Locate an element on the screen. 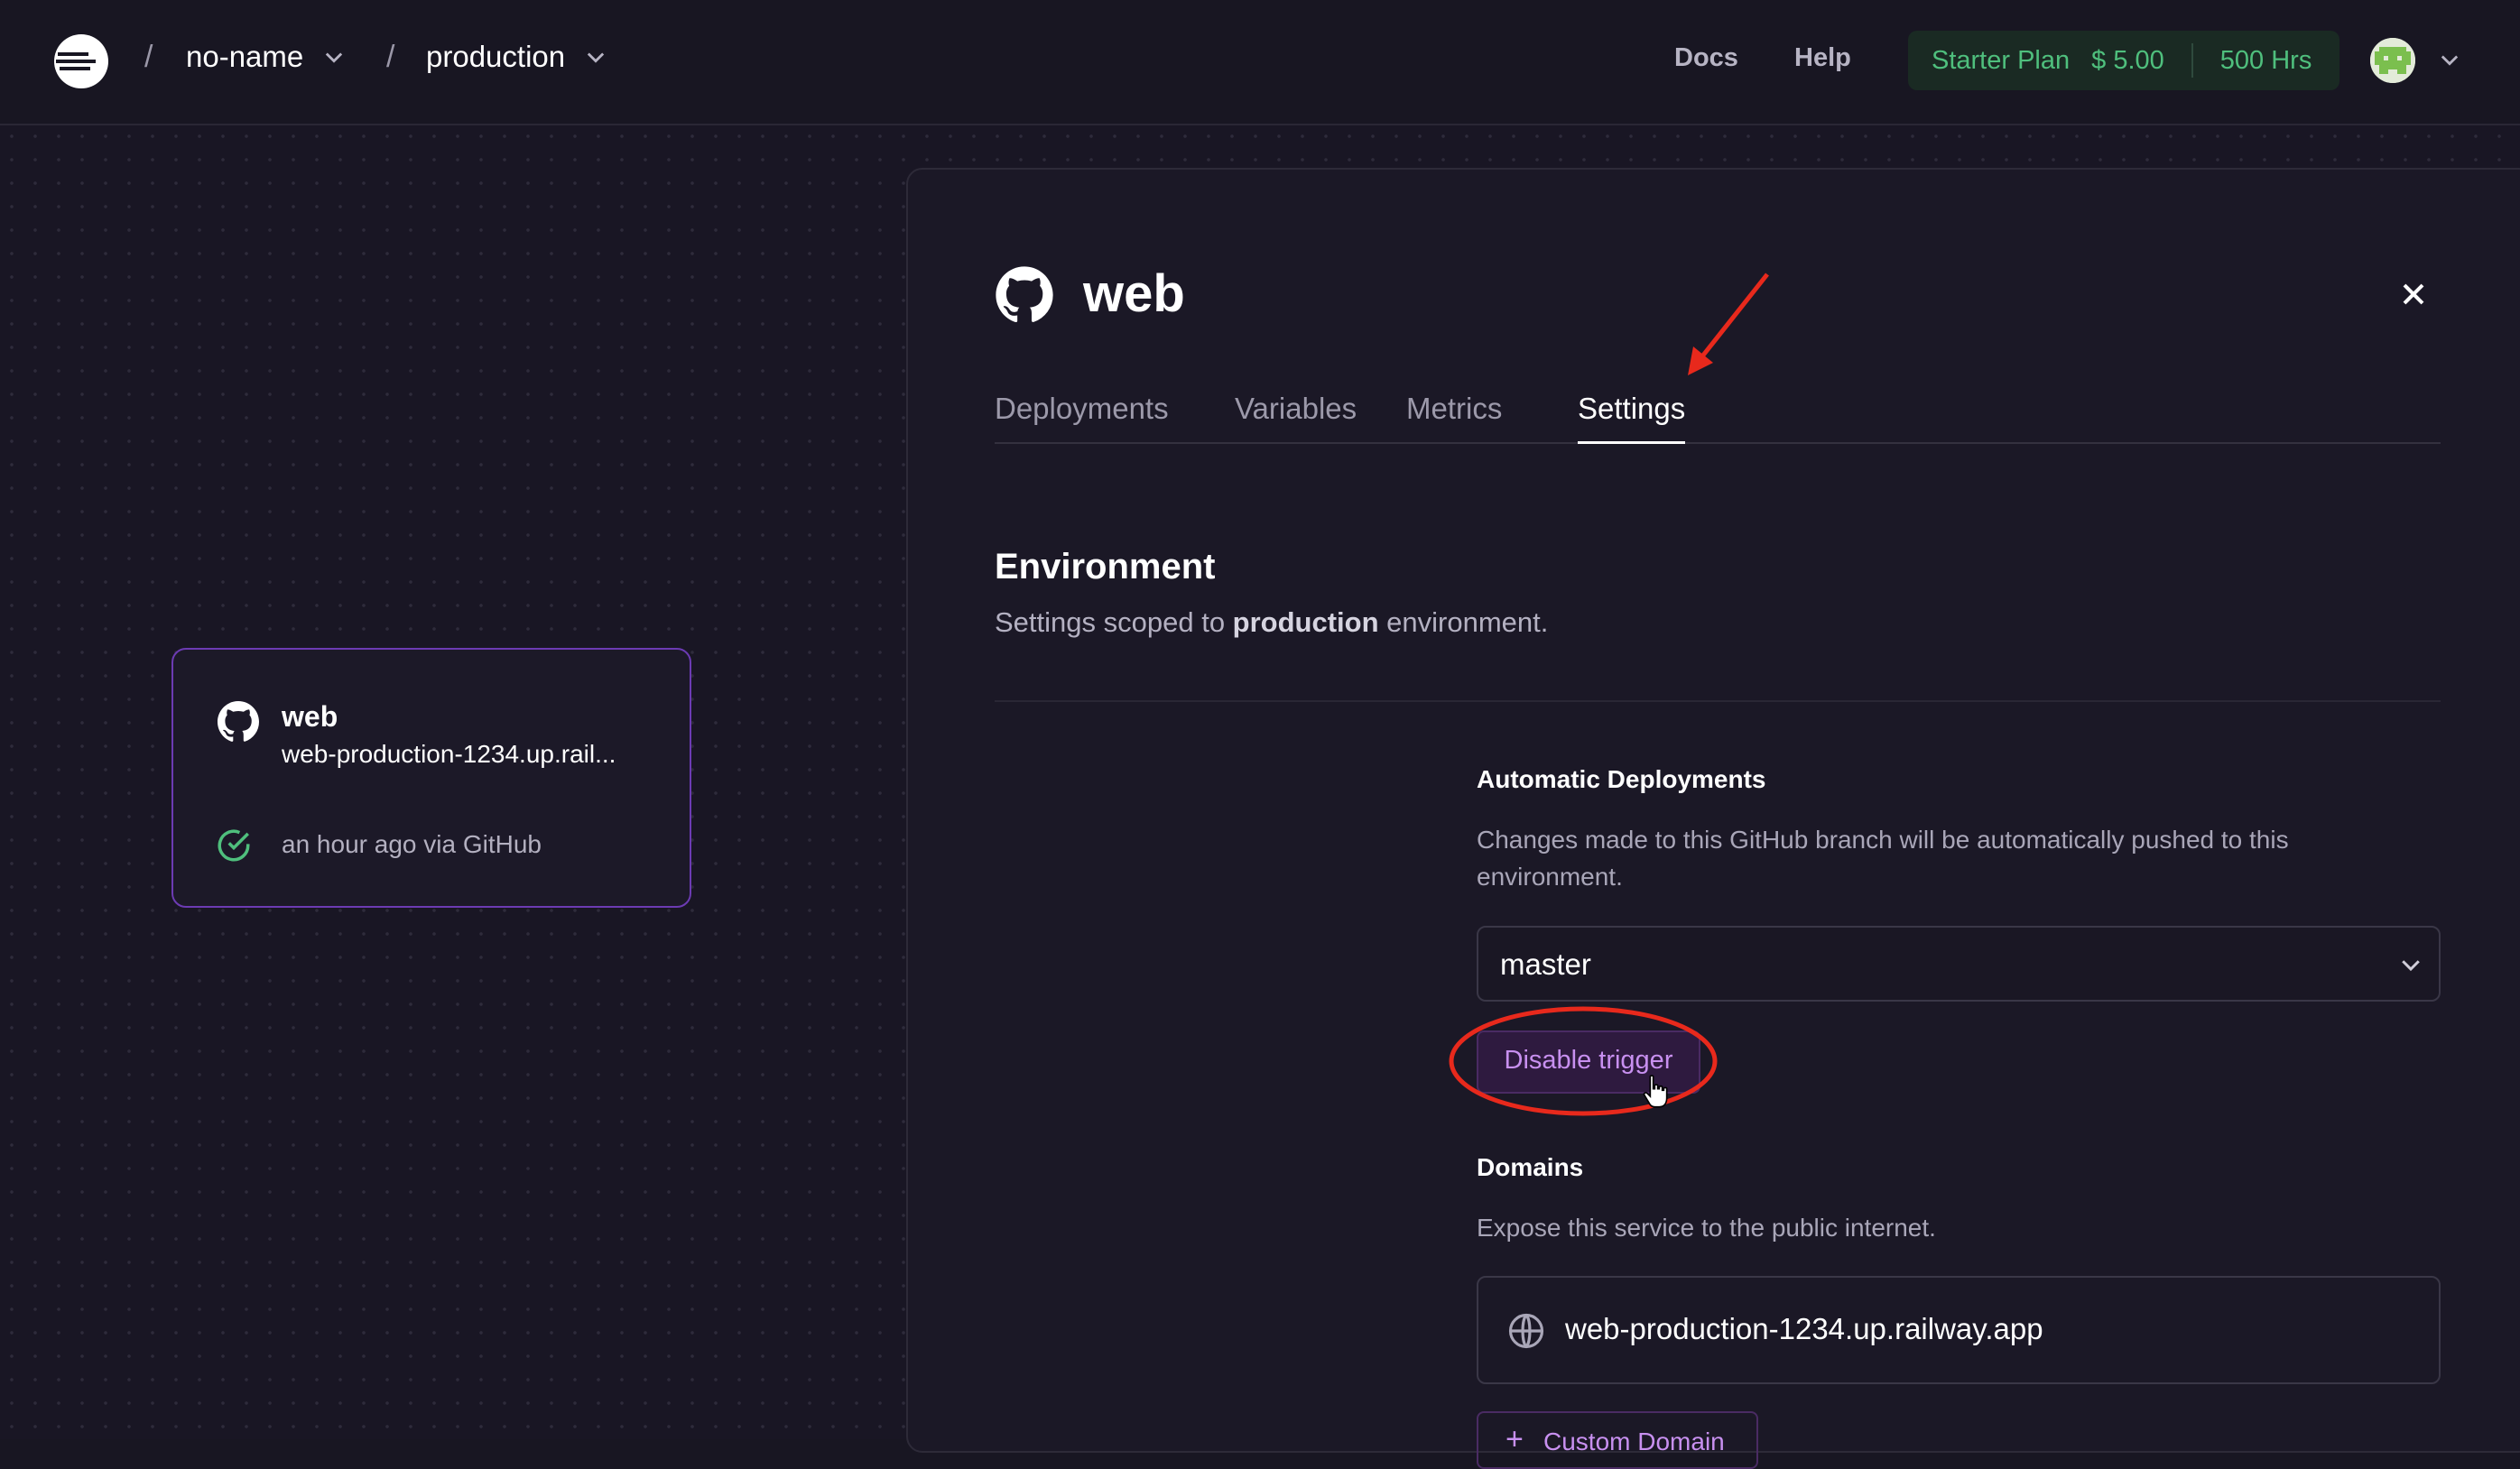 The height and width of the screenshot is (1469, 2520). tab-settings: Settings is located at coordinates (1632, 418).